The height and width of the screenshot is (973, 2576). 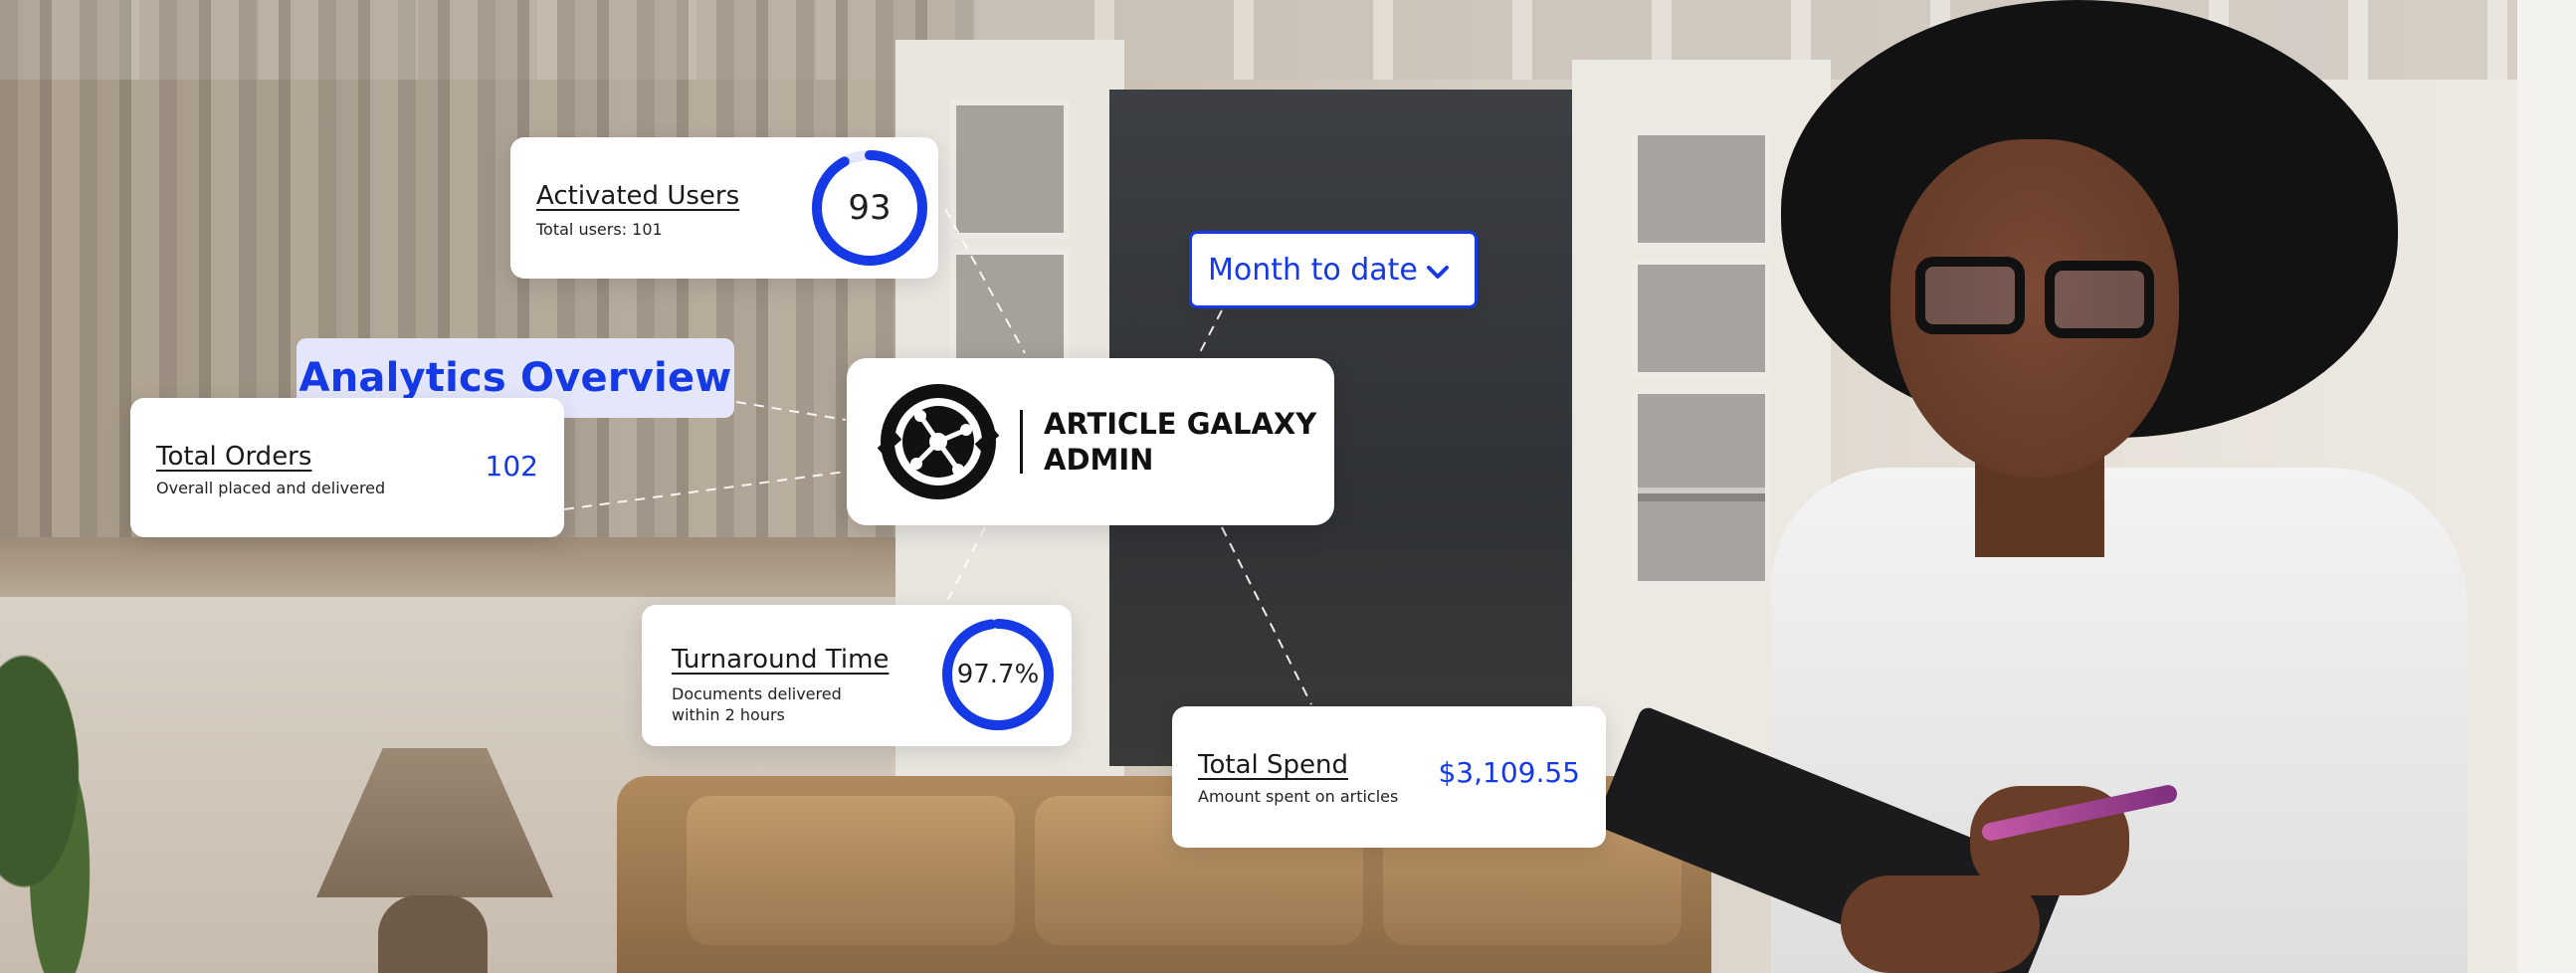 I want to click on turnaround-value: 97.7%, so click(x=998, y=674).